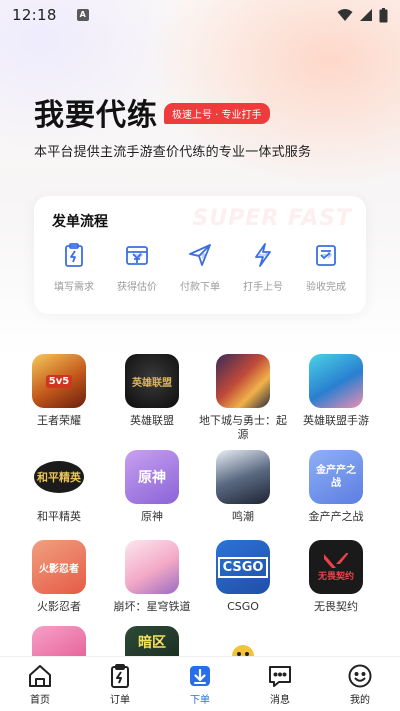 This screenshot has height=711, width=400. I want to click on game-icon-text: 英雄联盟, so click(152, 383).